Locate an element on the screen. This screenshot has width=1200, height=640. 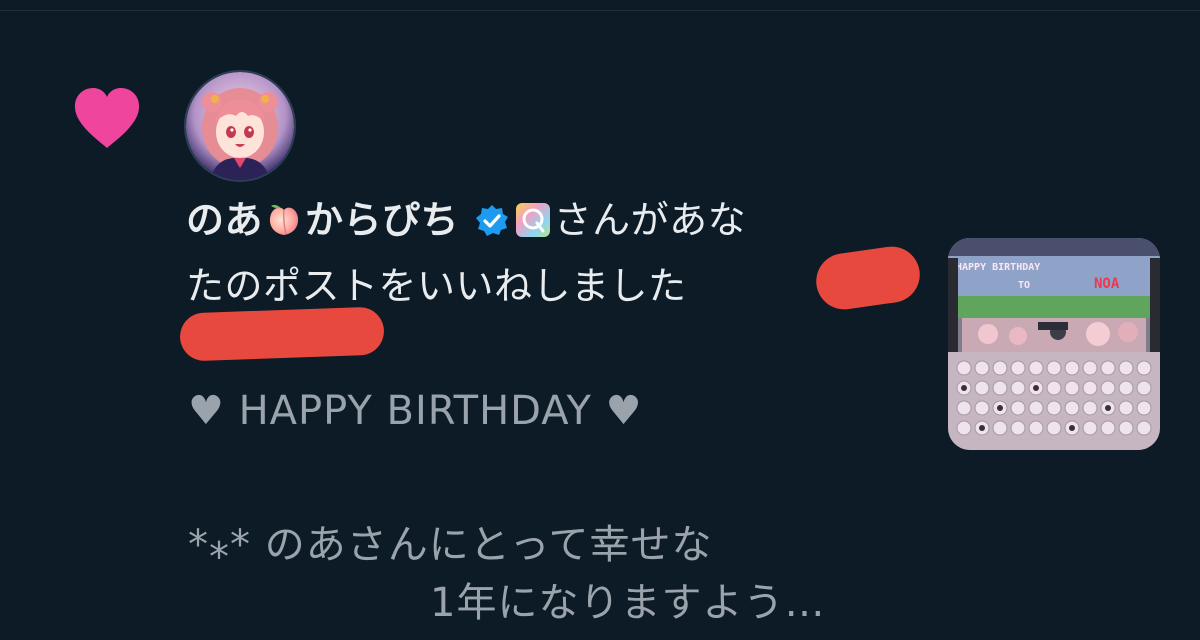
affiliate-badge-icon is located at coordinates (533, 226).